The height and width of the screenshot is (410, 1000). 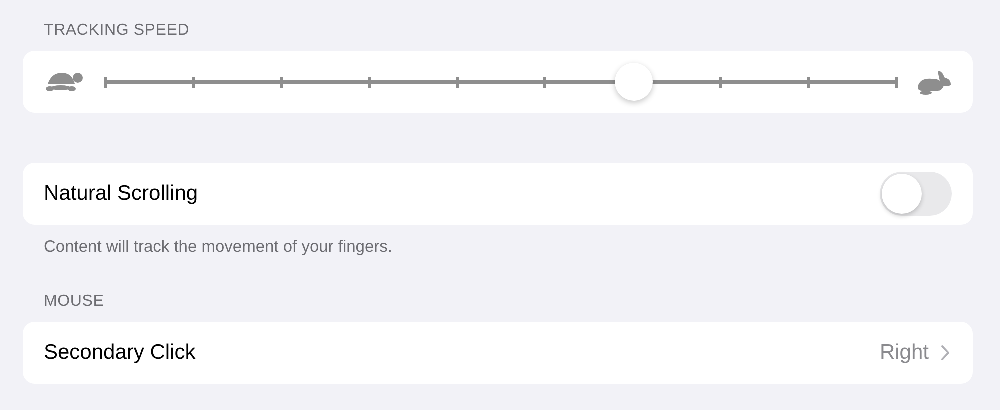 I want to click on toggle-switch, so click(x=916, y=194).